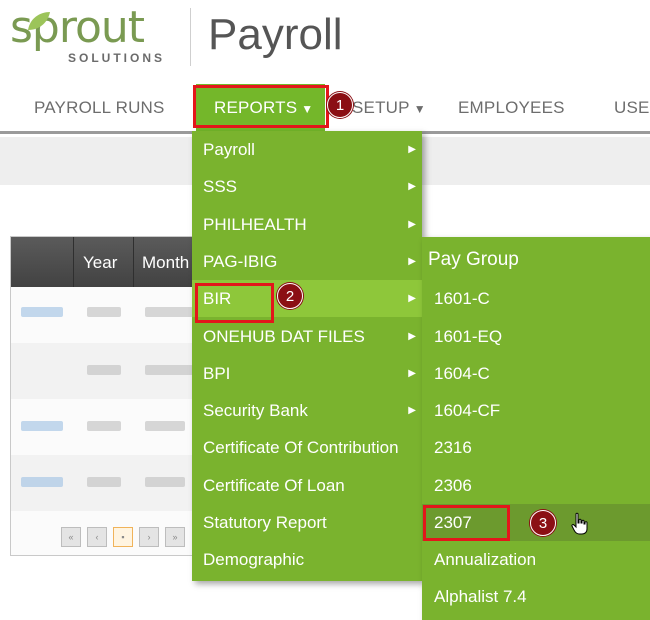 The height and width of the screenshot is (620, 650). What do you see at coordinates (123, 537) in the screenshot?
I see `current-page-icon: ▪` at bounding box center [123, 537].